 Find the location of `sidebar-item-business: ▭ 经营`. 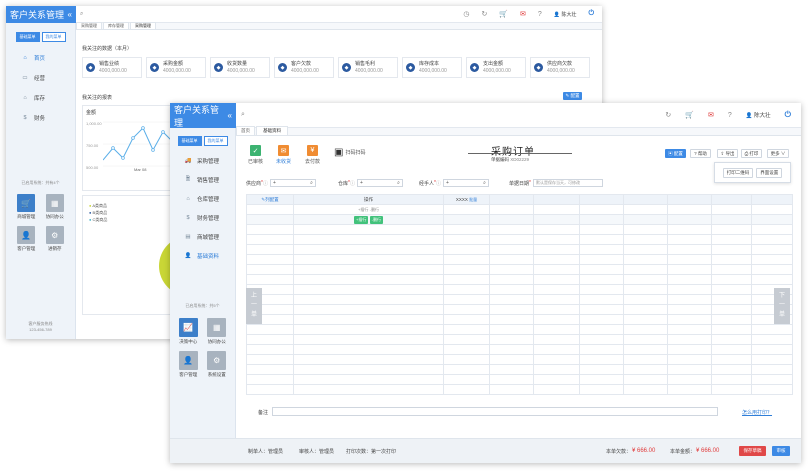

sidebar-item-business: ▭ 经营 is located at coordinates (40, 78).